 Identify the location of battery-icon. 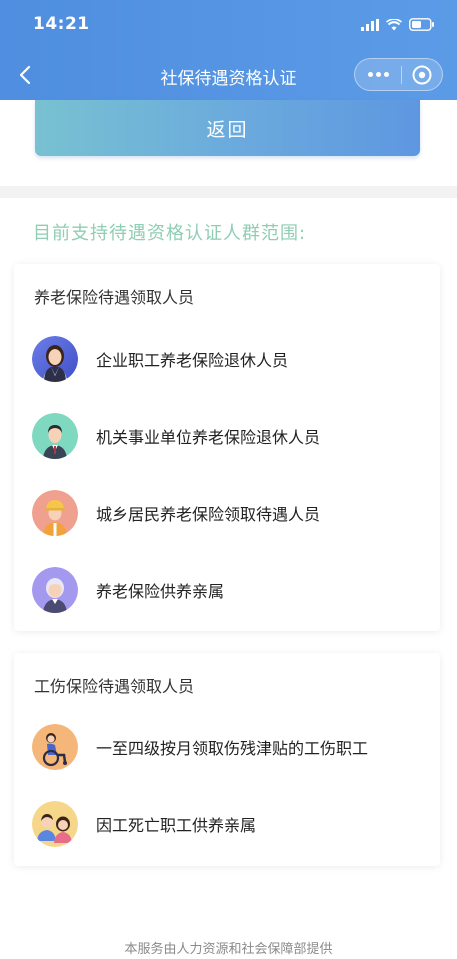
(422, 25).